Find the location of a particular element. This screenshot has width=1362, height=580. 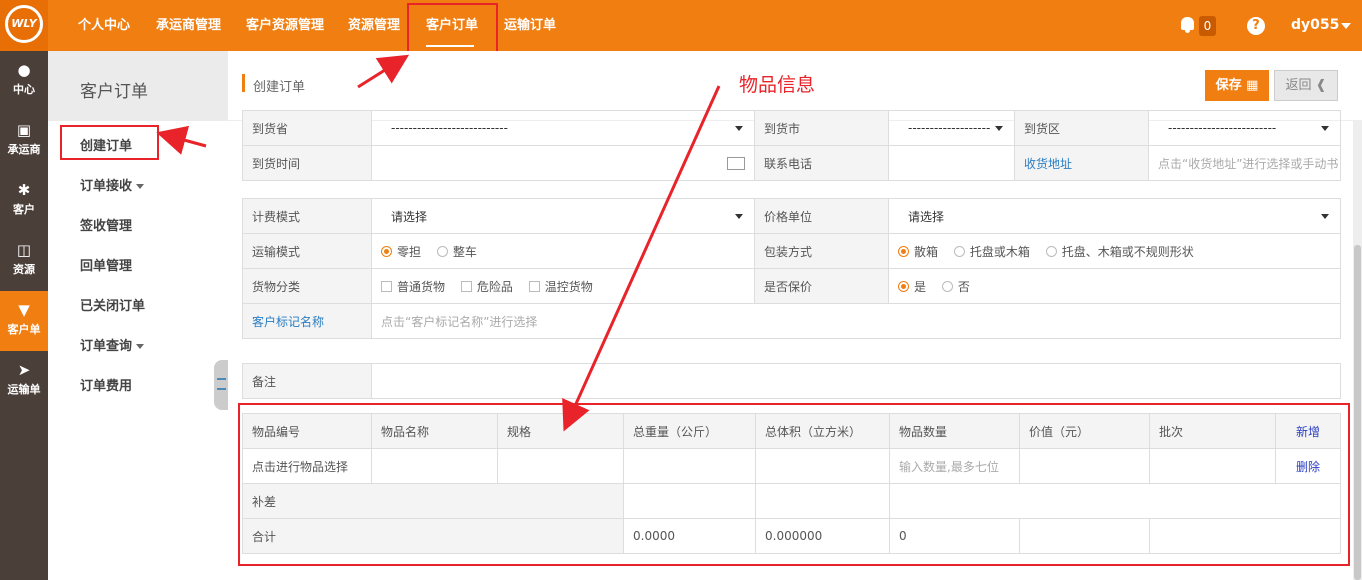

user-menu: dy055 is located at coordinates (1315, 25).